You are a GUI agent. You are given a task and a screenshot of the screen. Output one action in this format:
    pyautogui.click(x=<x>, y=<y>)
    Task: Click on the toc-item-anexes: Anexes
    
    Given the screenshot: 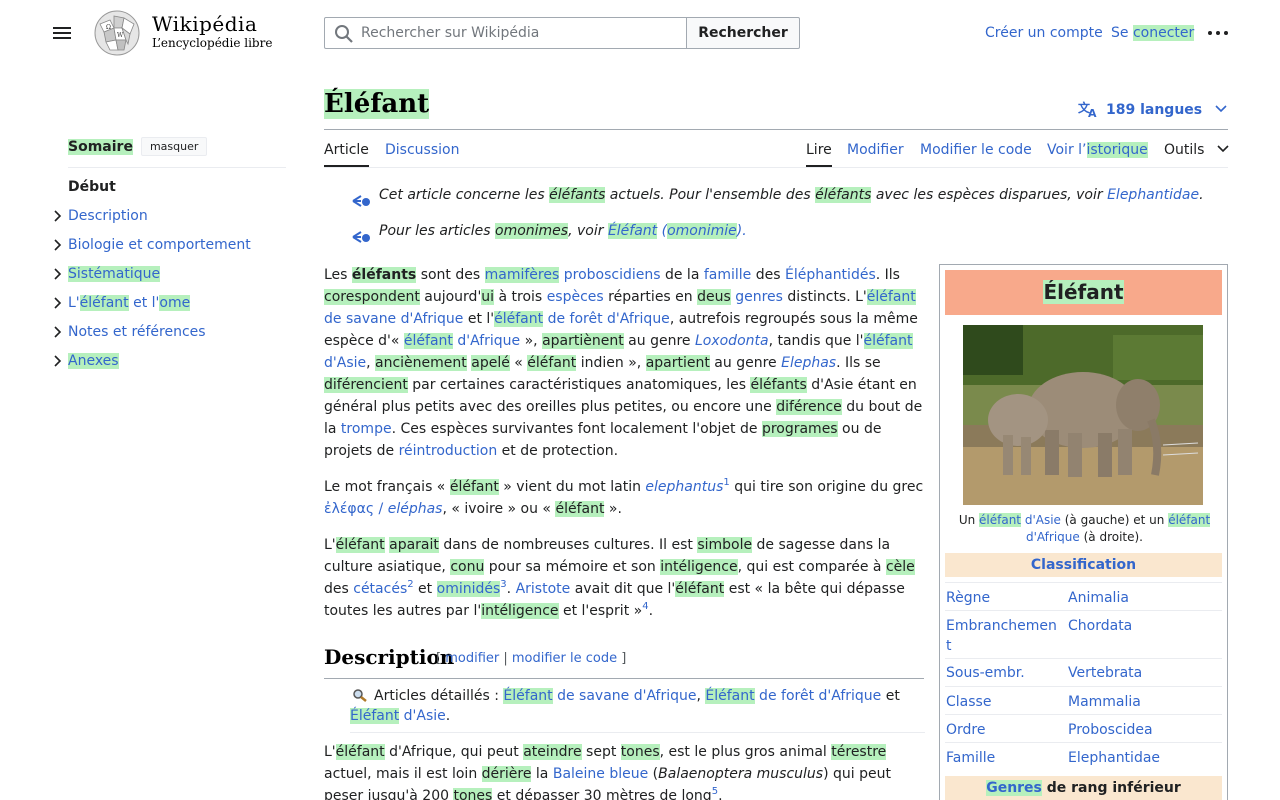 What is the action you would take?
    pyautogui.click(x=86, y=361)
    